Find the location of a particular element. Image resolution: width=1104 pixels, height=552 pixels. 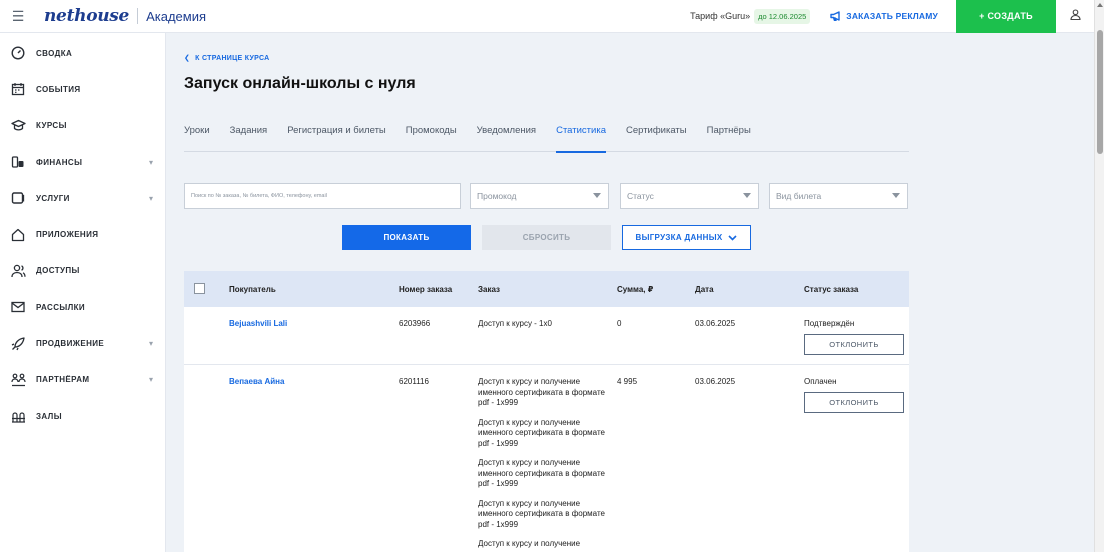

order-ad-label: ЗАКАЗАТЬ РЕКЛАМУ is located at coordinates (892, 16).